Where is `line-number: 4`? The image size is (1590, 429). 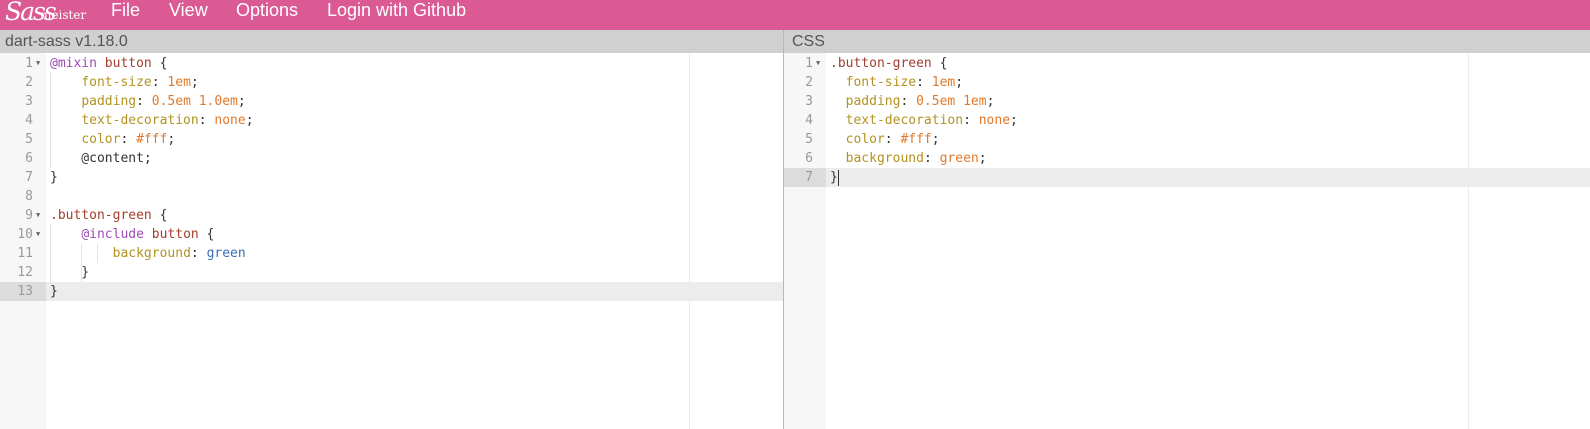
line-number: 4 is located at coordinates (805, 120).